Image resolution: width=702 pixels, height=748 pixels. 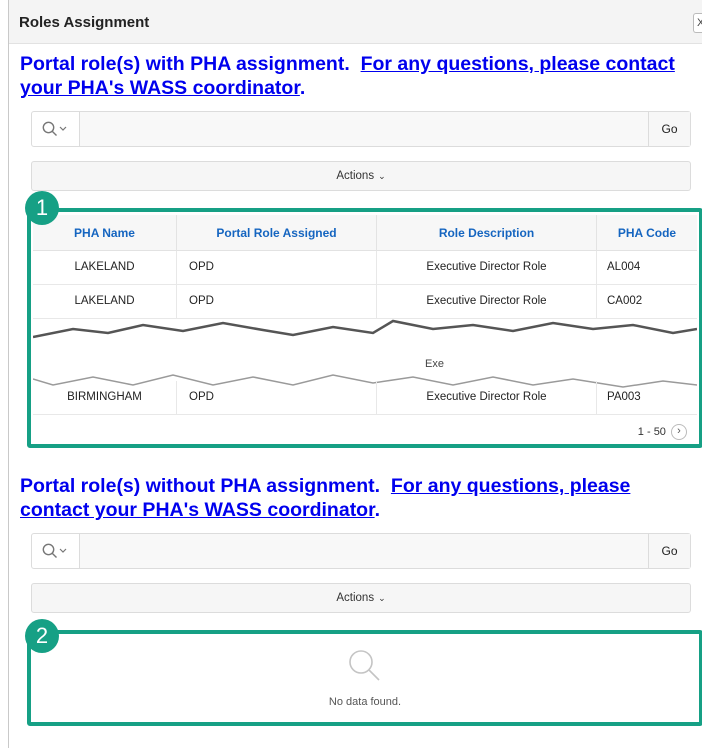 I want to click on dialog-title: Roles Assignment, so click(x=84, y=22).